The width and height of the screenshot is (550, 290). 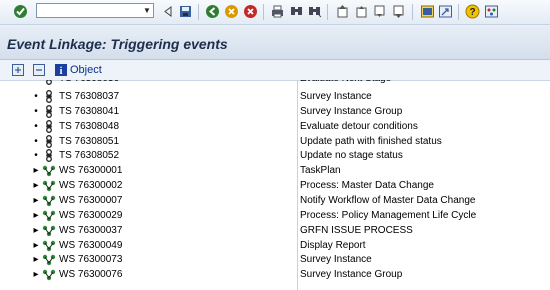 I want to click on task-id: WS 76300073, so click(x=90, y=259).